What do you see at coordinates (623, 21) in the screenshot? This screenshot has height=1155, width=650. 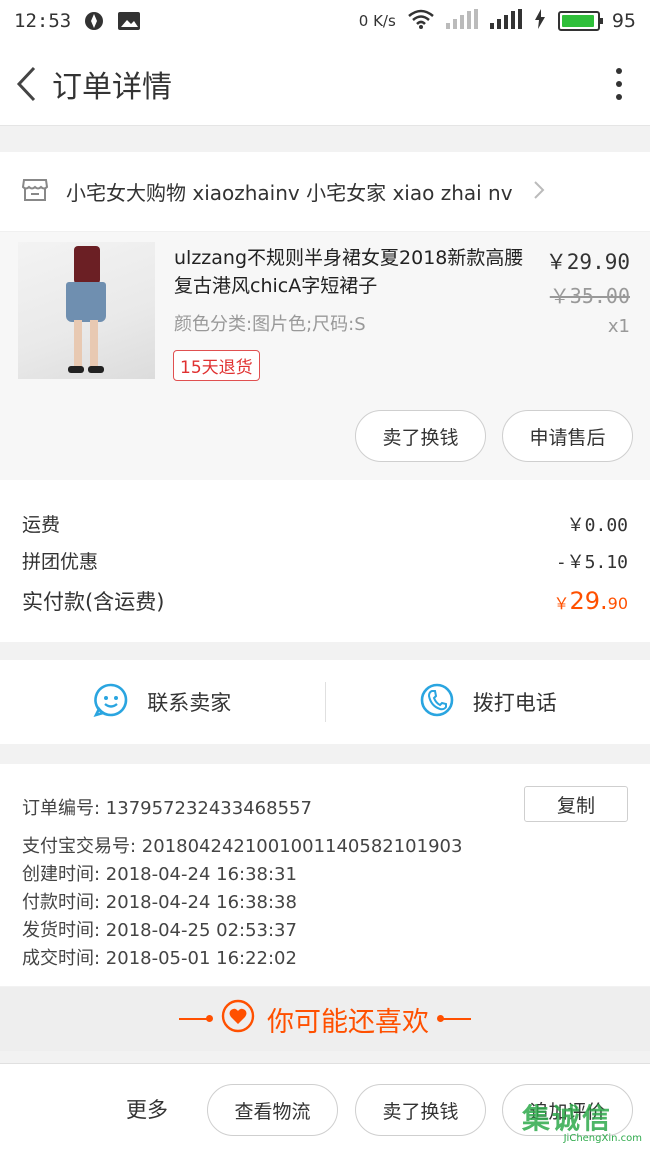 I see `battery-percent: 95` at bounding box center [623, 21].